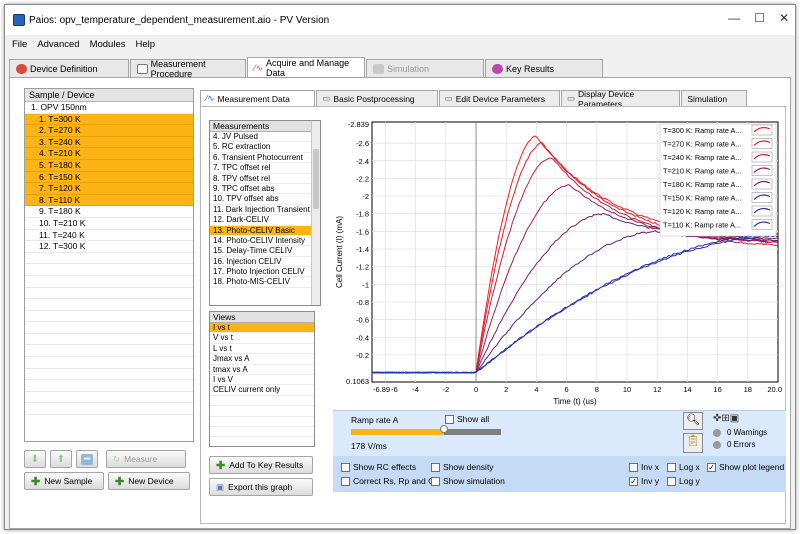 The height and width of the screenshot is (534, 800). I want to click on tab-measurement-procedure: Measurement Procedure, so click(188, 69).